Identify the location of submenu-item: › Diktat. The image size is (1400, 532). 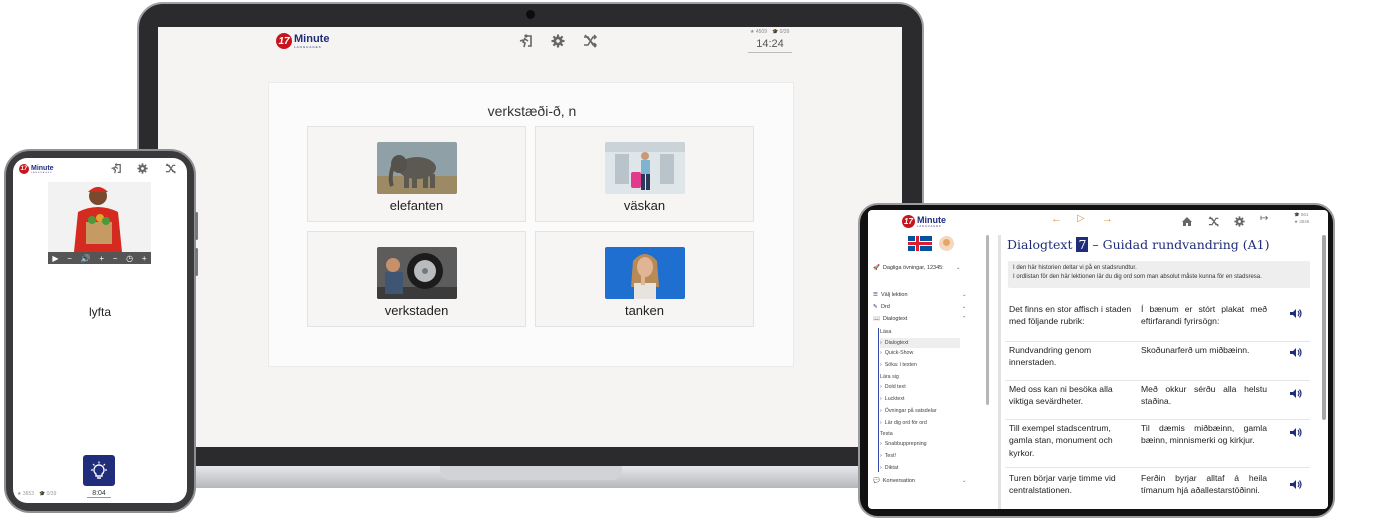
(889, 468).